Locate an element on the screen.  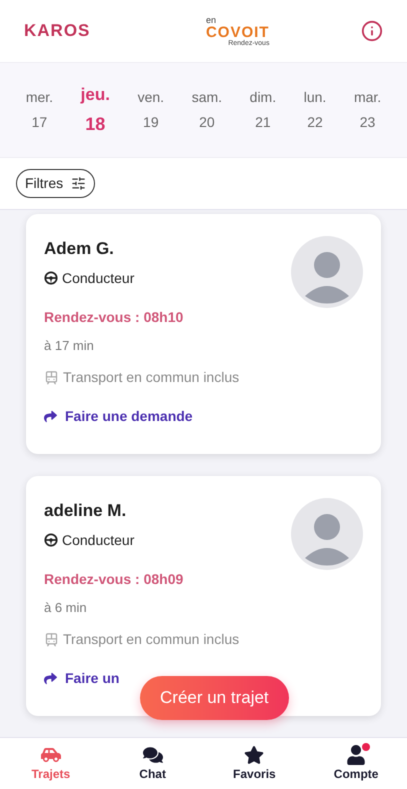
meeting-time: Rendez-vous : 08h10 is located at coordinates (114, 317).